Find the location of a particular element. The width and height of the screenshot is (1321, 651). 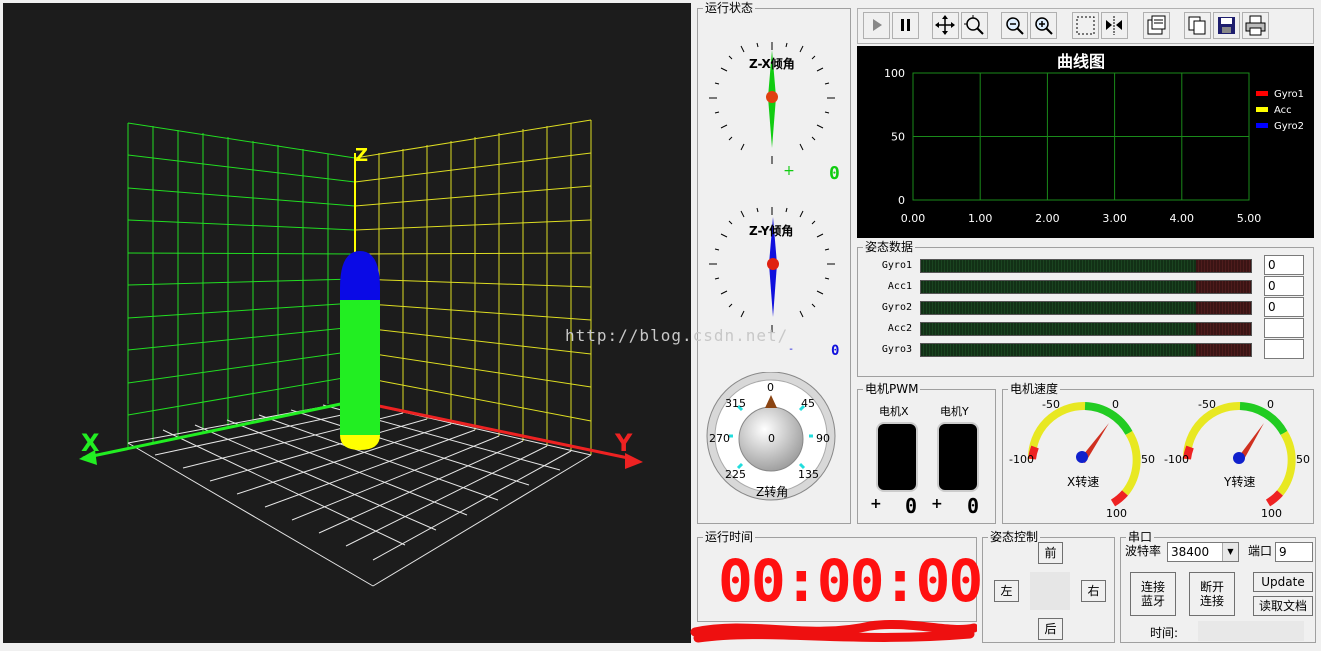

pwm-group-title: 电机PWM is located at coordinates (892, 389).